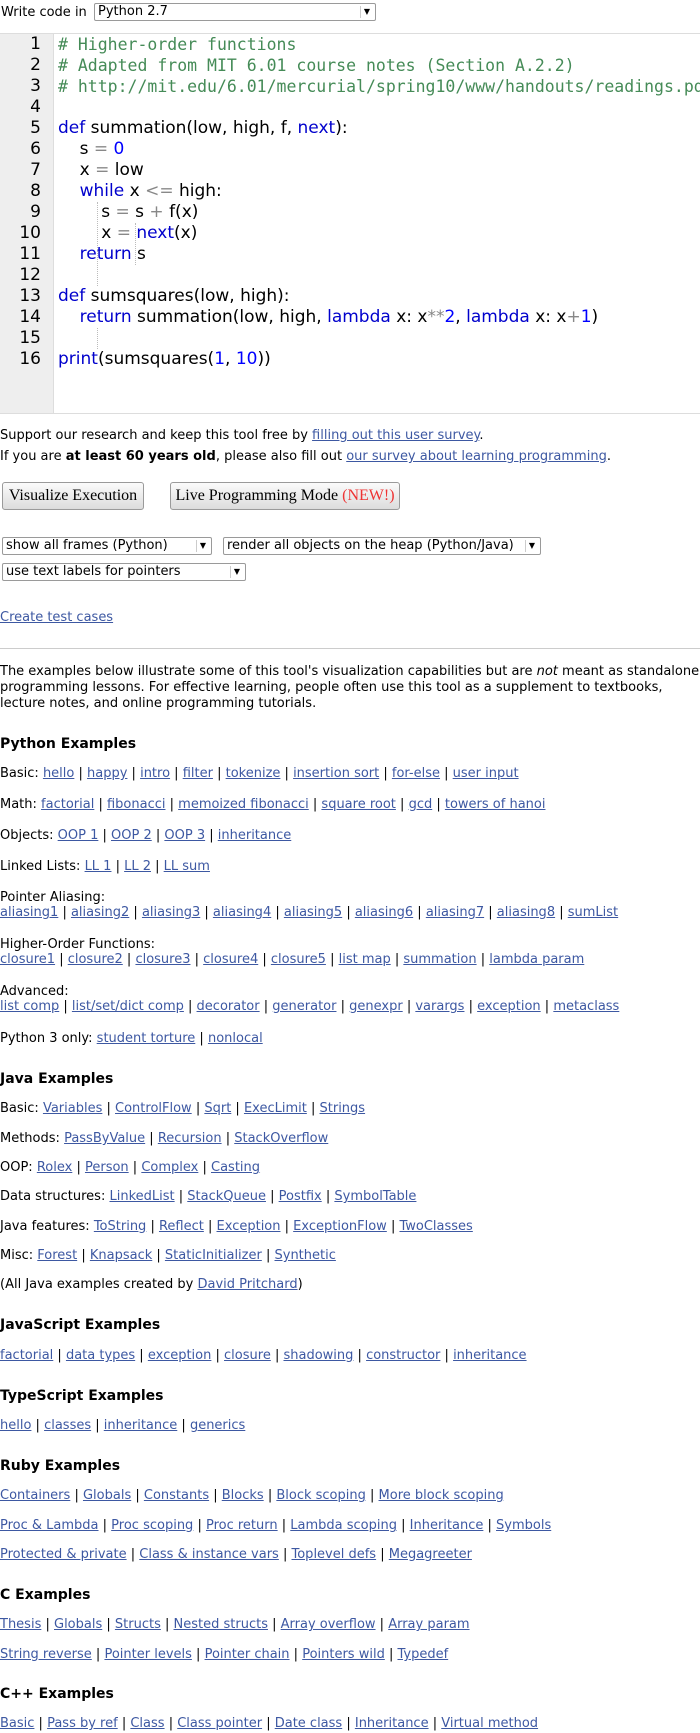 This screenshot has height=1733, width=700. What do you see at coordinates (243, 804) in the screenshot?
I see `example-link: memoized fibonacci` at bounding box center [243, 804].